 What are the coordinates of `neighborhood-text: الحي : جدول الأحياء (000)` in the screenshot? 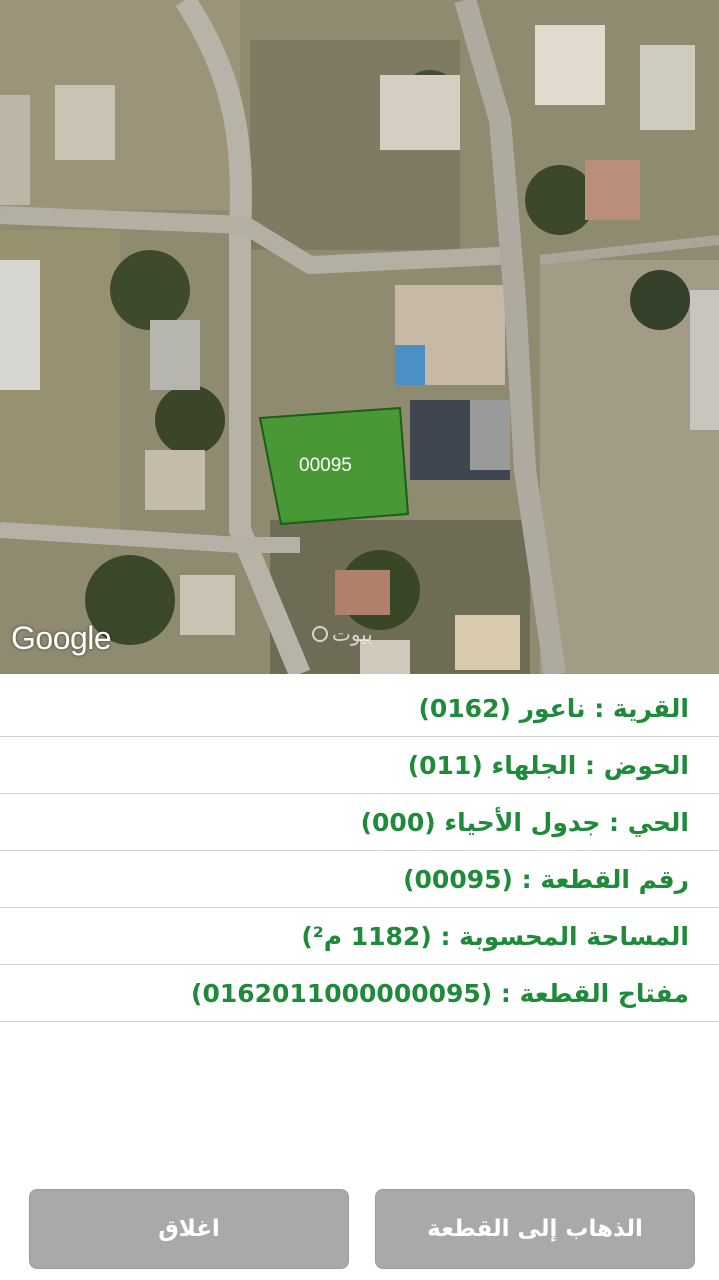 It's located at (524, 822).